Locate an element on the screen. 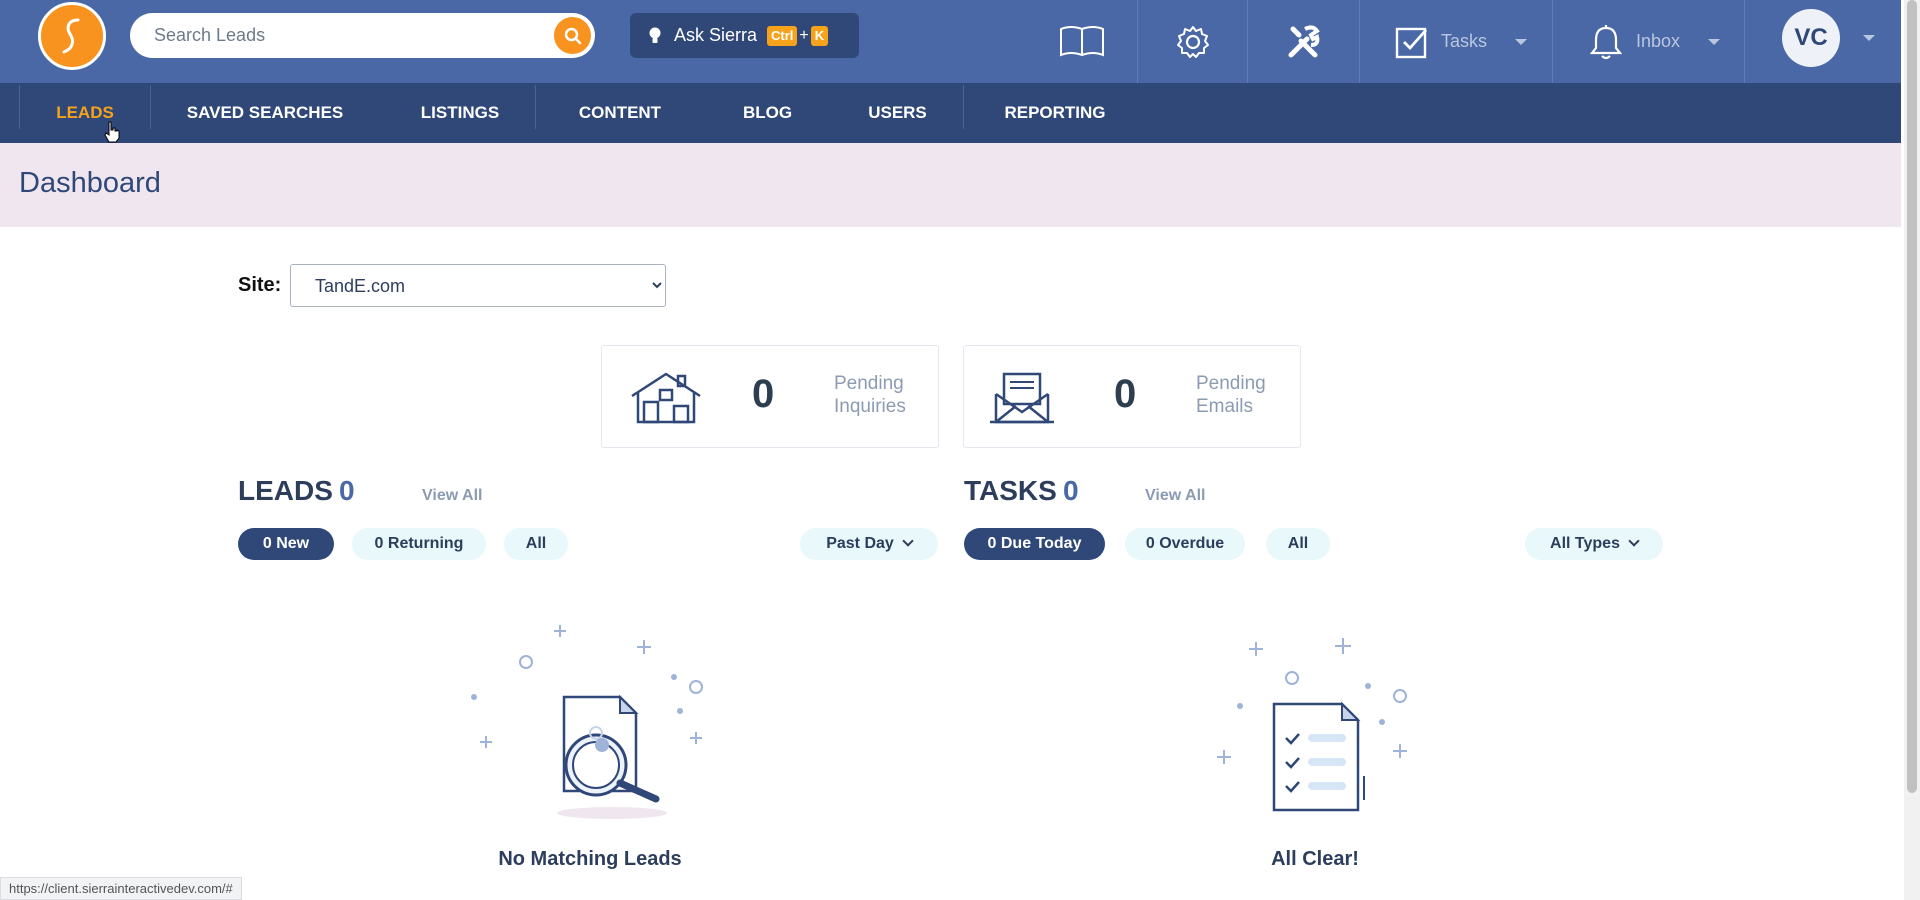  search-icon is located at coordinates (572, 35).